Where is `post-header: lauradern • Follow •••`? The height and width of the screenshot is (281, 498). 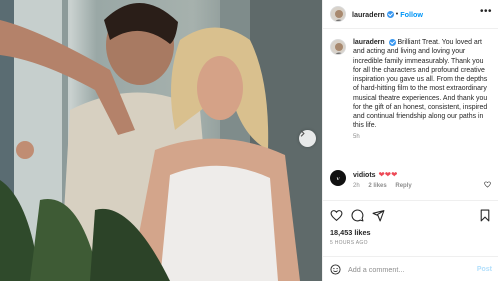 post-header: lauradern • Follow ••• is located at coordinates (410, 14).